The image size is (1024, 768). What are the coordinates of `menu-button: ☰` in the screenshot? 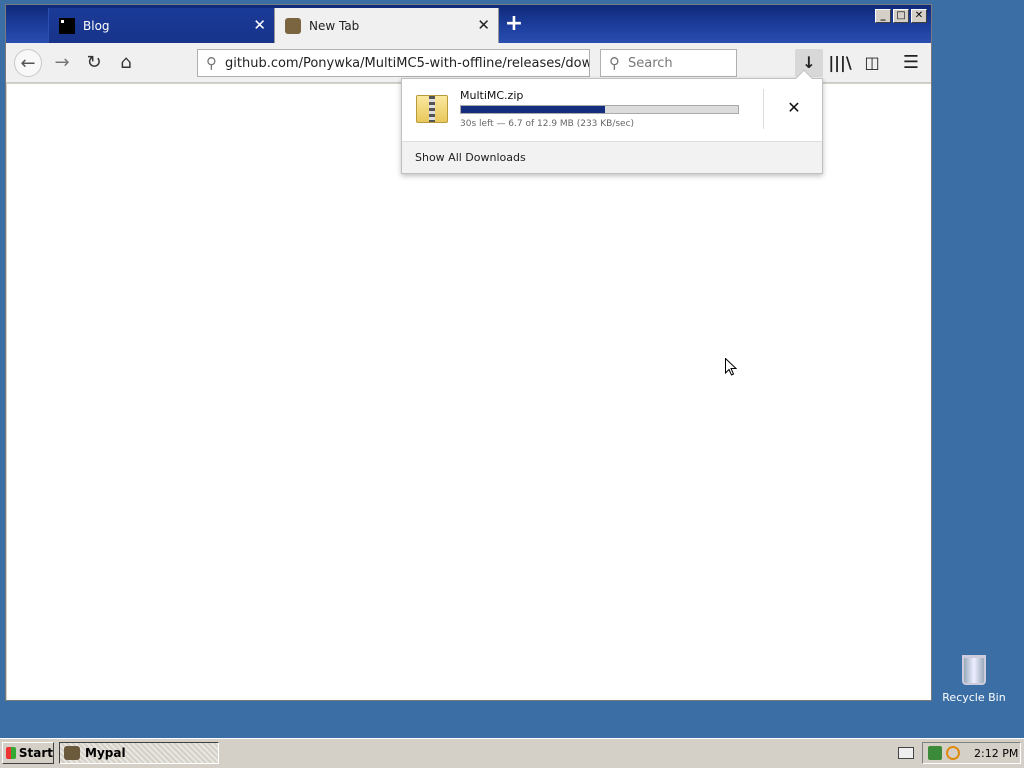 It's located at (911, 63).